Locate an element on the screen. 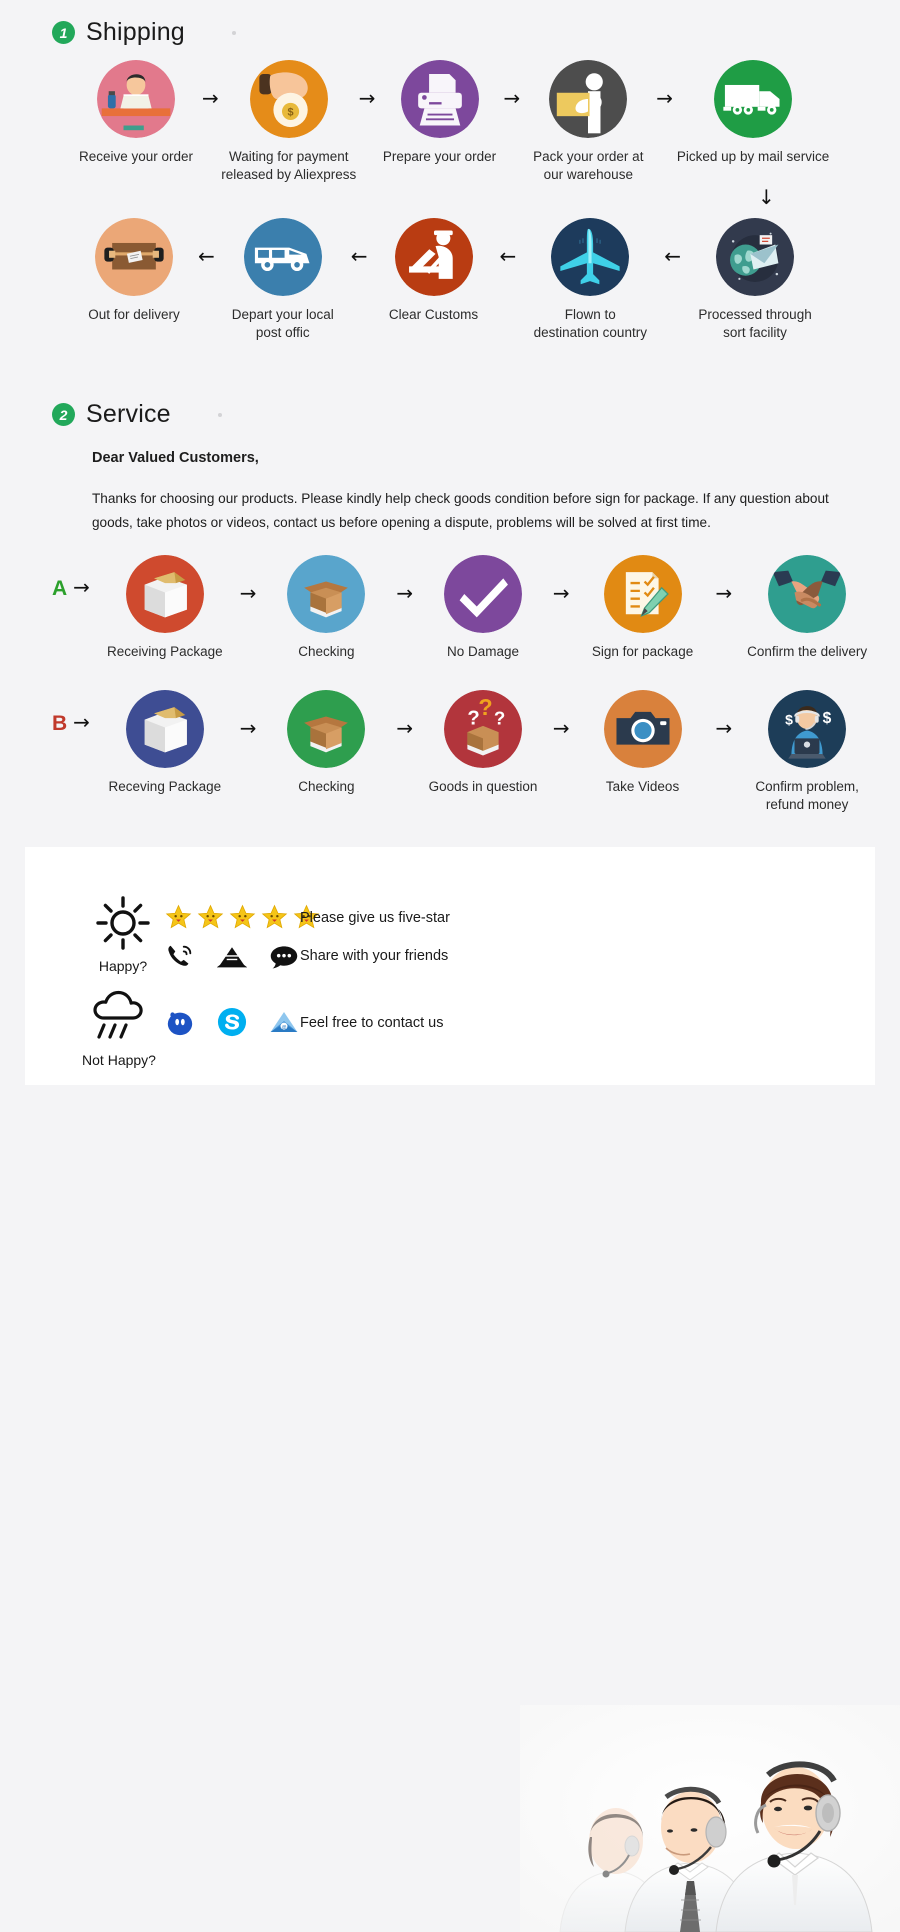 This screenshot has width=900, height=1932. flow-step-label: Out for delivery is located at coordinates (134, 314).